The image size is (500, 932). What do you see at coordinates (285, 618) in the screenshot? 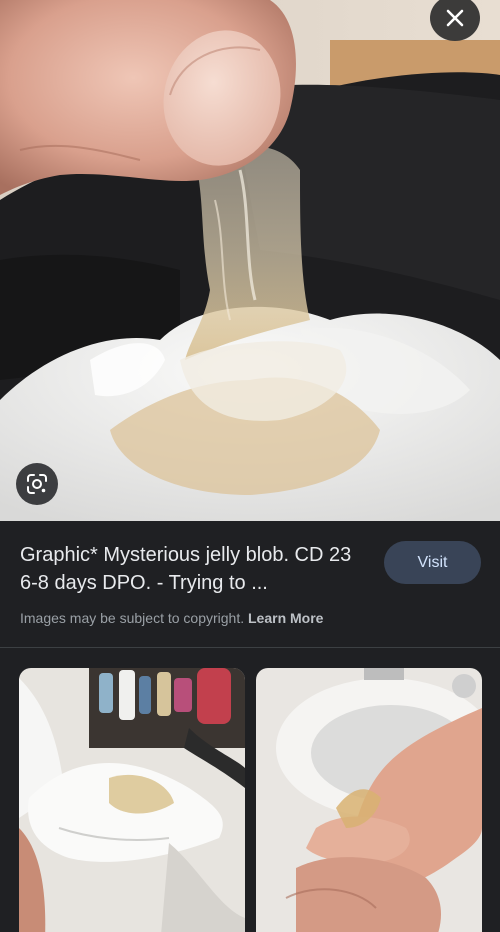
I see `learn-more-link: Learn More` at bounding box center [285, 618].